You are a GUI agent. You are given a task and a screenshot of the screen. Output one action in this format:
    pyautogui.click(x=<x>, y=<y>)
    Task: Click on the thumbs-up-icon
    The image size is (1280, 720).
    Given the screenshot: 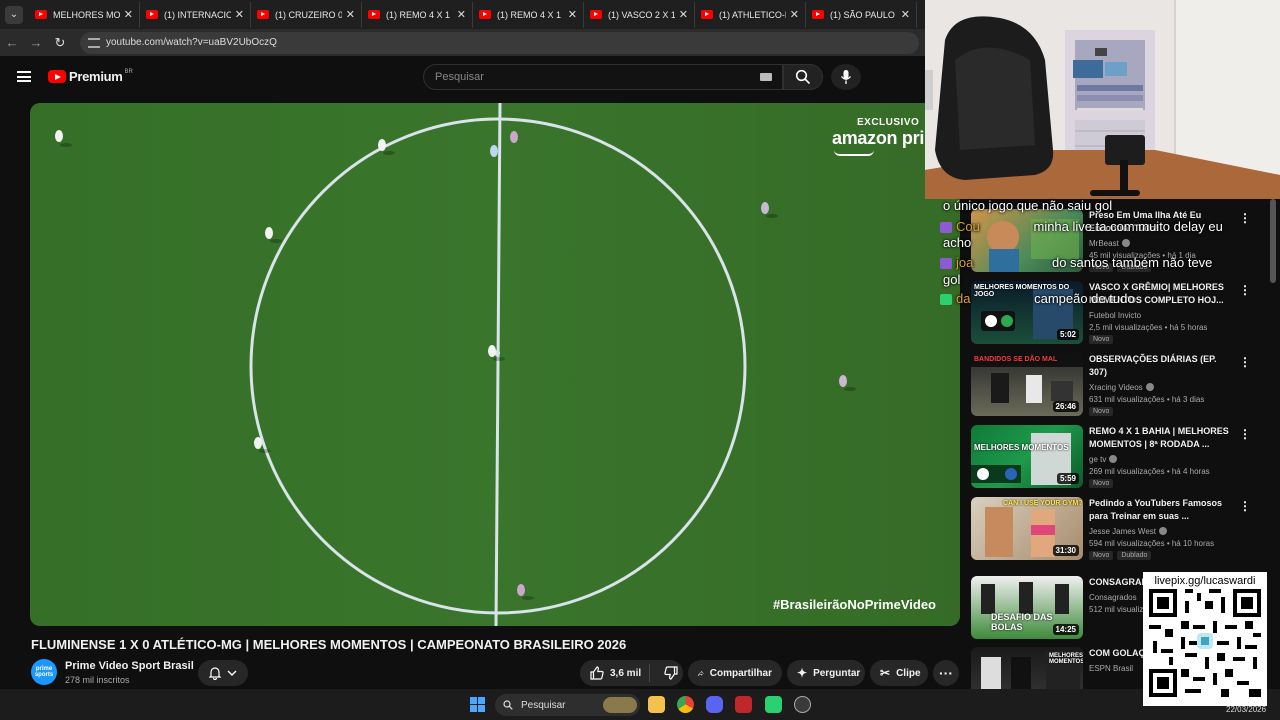 What is the action you would take?
    pyautogui.click(x=597, y=673)
    